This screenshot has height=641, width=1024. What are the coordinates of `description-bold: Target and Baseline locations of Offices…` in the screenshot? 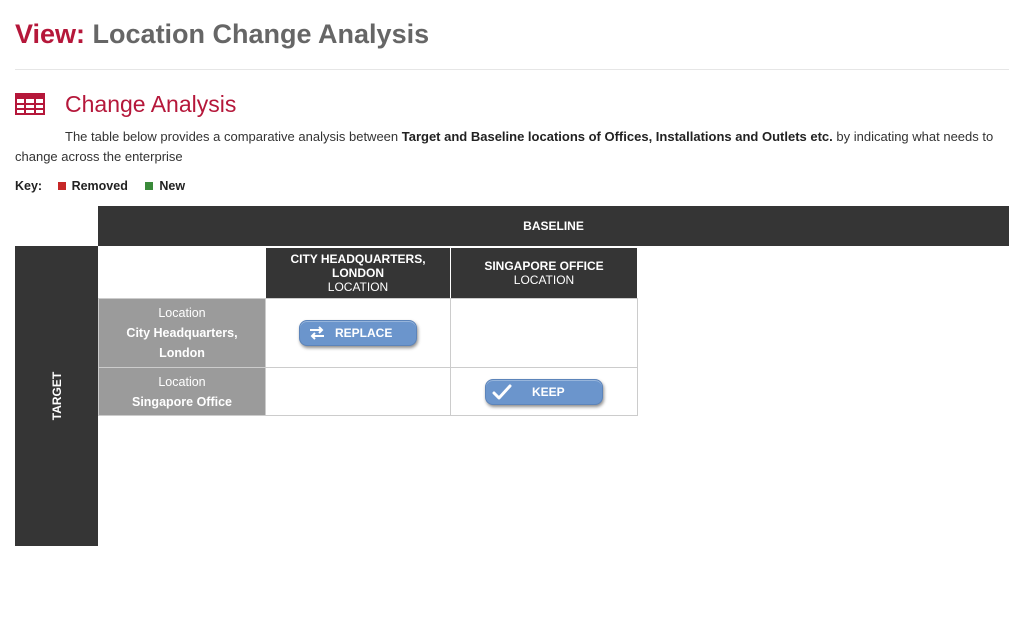 It's located at (617, 136).